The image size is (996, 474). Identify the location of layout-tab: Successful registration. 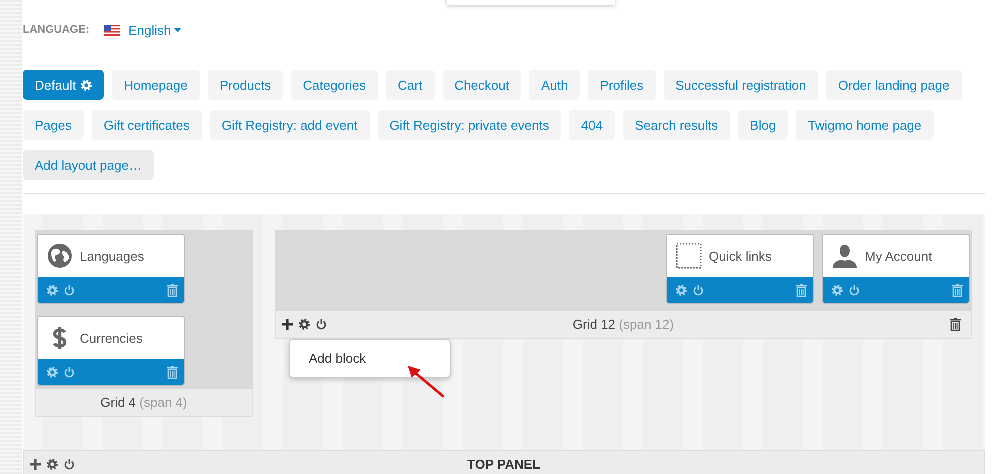
(741, 85).